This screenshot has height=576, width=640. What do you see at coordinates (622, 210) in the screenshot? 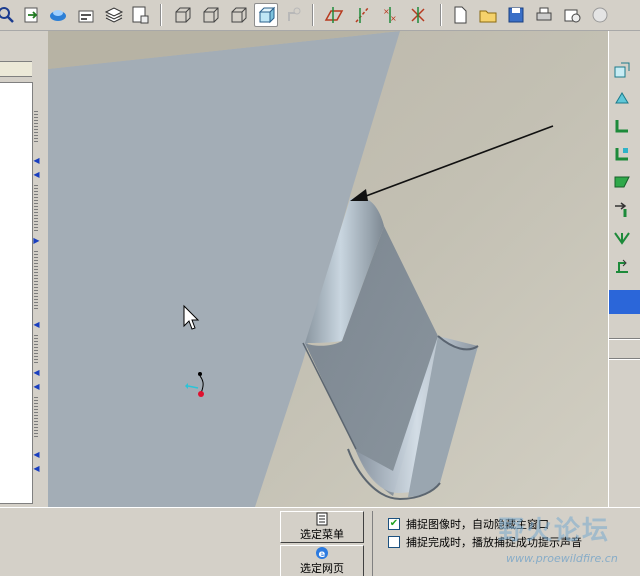
I see `unbend-icon` at bounding box center [622, 210].